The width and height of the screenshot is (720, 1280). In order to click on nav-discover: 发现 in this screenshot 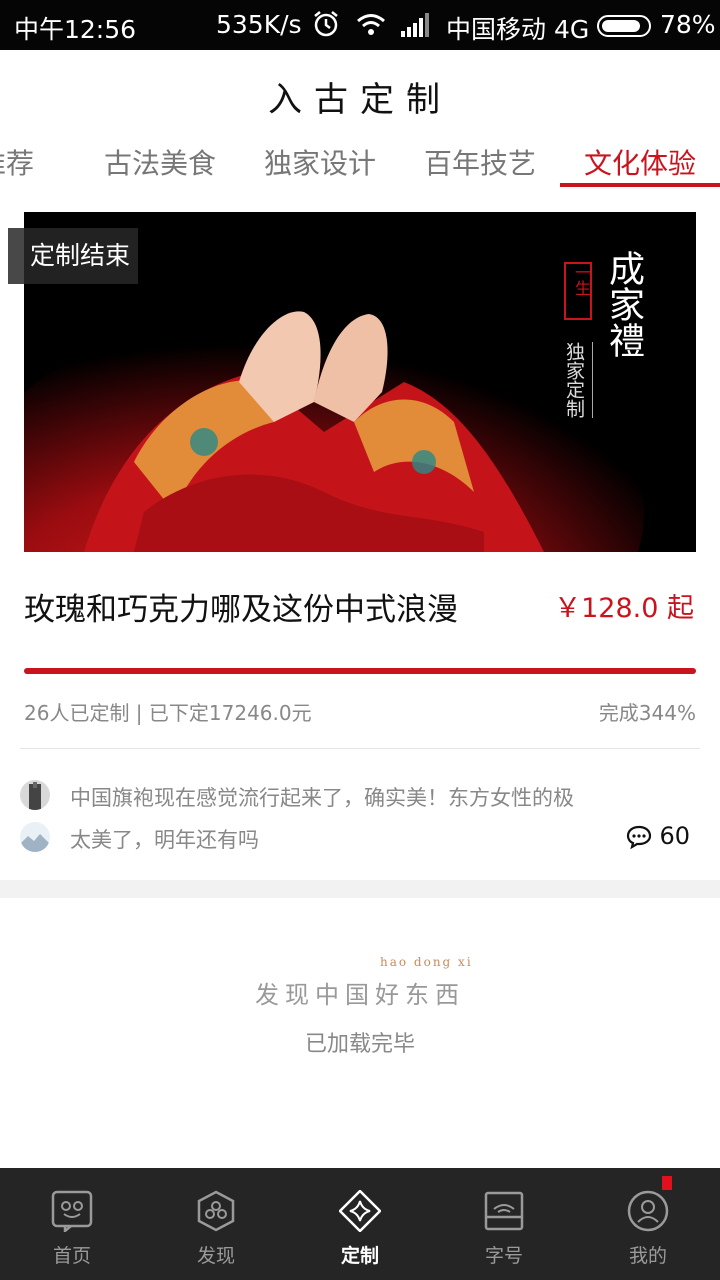, I will do `click(216, 1224)`.